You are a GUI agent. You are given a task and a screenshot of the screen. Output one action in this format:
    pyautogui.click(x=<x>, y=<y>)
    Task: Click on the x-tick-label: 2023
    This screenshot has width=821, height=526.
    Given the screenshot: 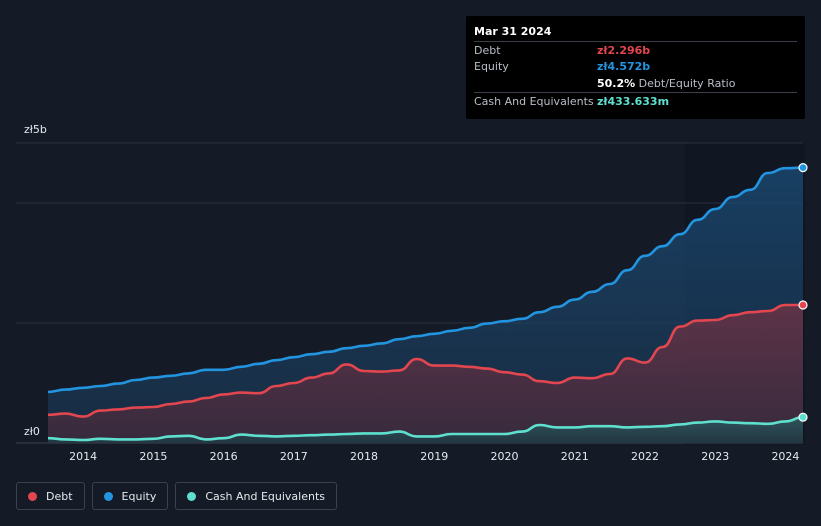 What is the action you would take?
    pyautogui.click(x=715, y=456)
    